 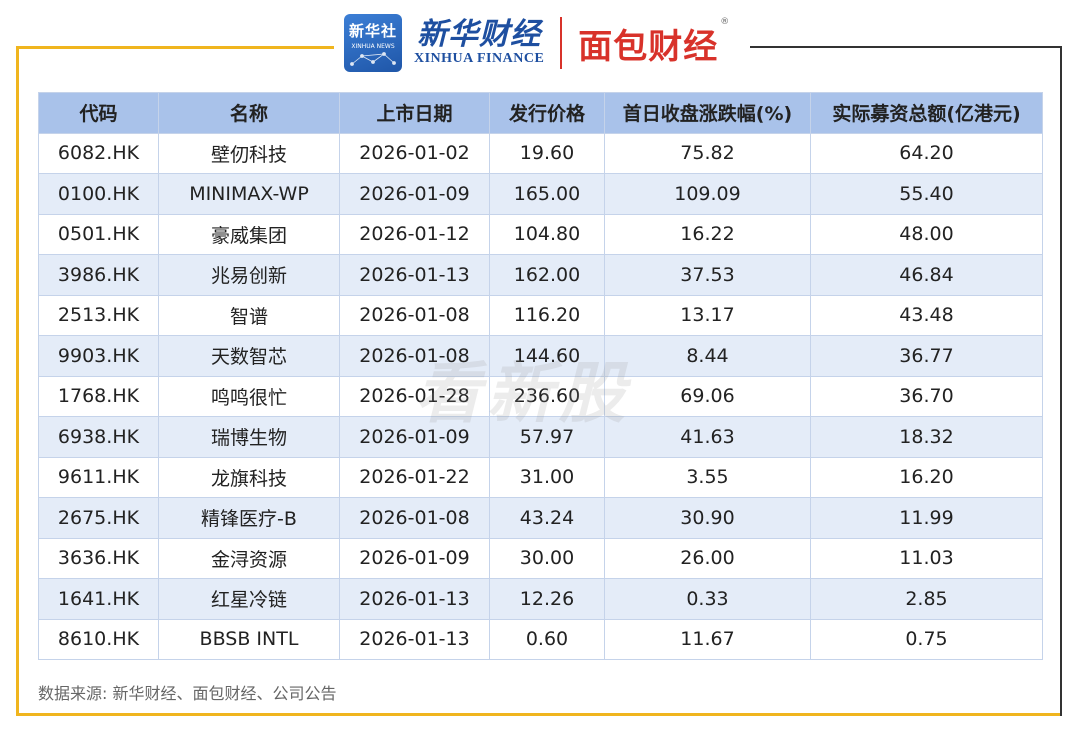 I want to click on mianbao-finance-logo: 面包财经 ®, so click(x=653, y=42).